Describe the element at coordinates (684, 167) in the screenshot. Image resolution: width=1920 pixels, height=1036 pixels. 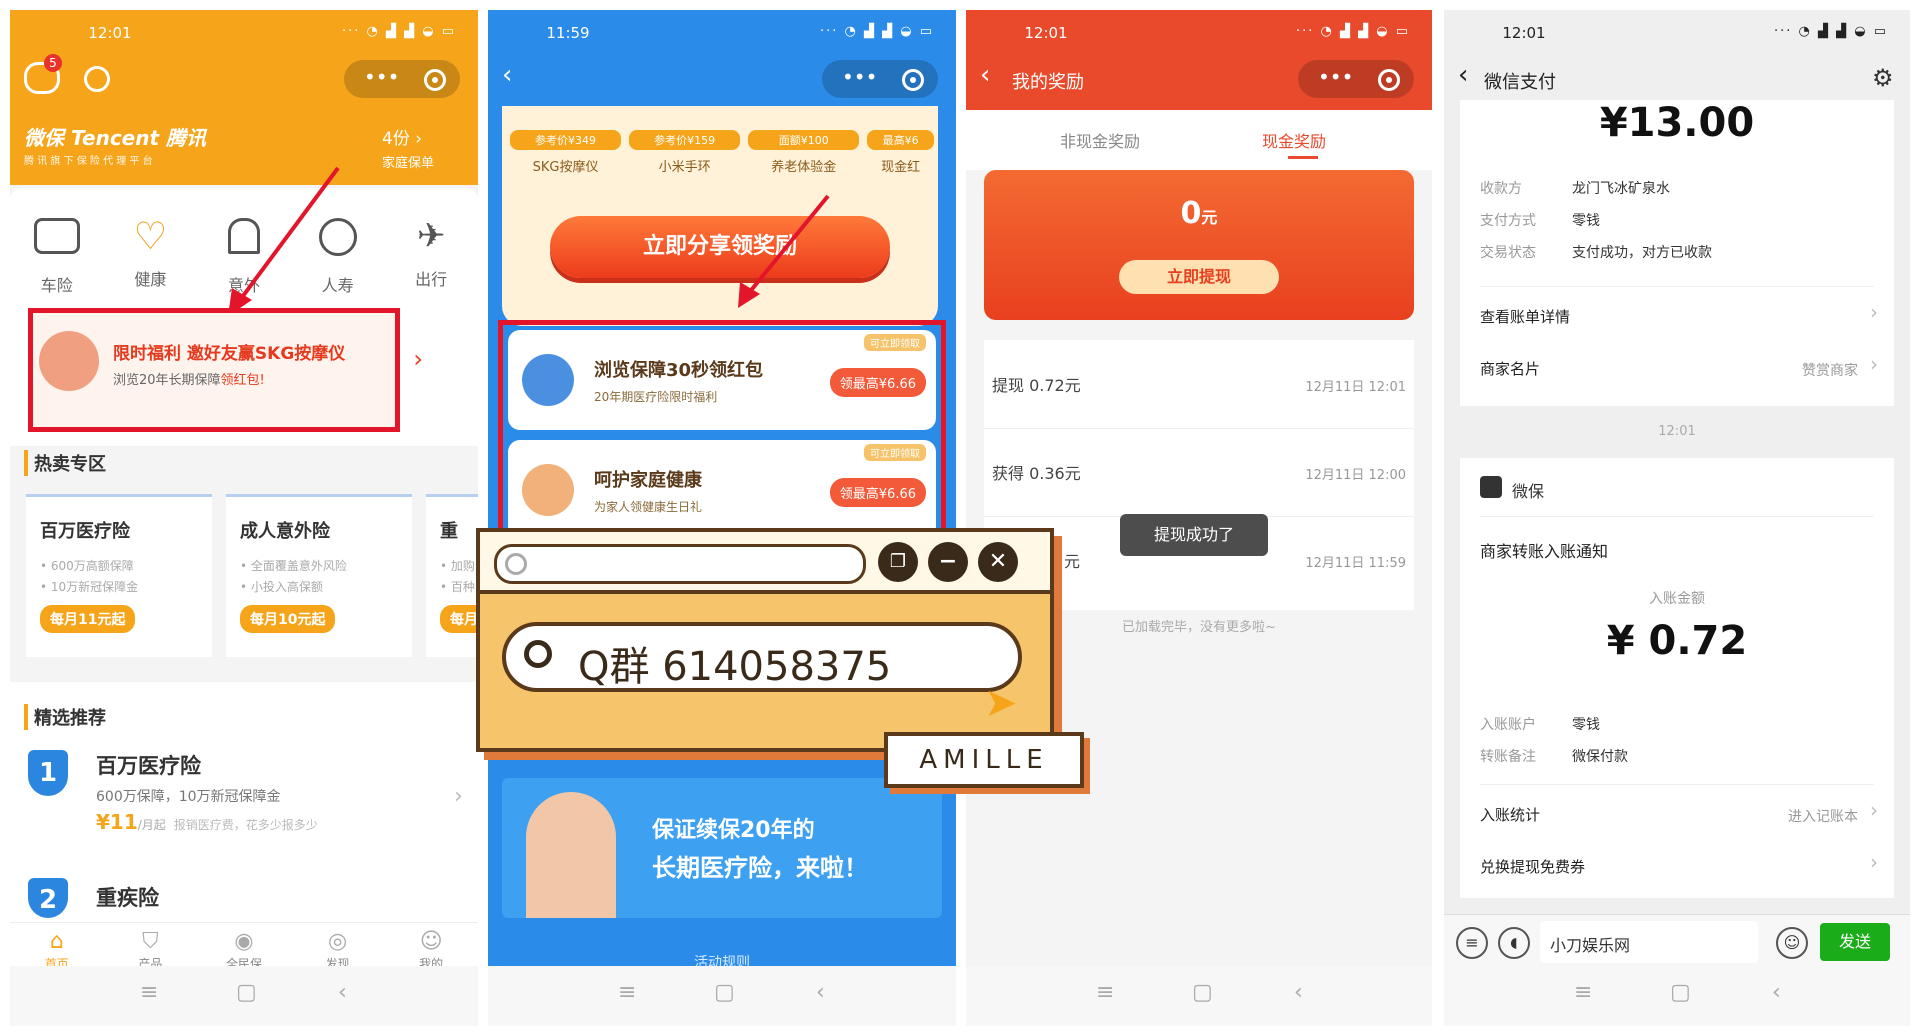
I see `prize-name: 小米手环` at that location.